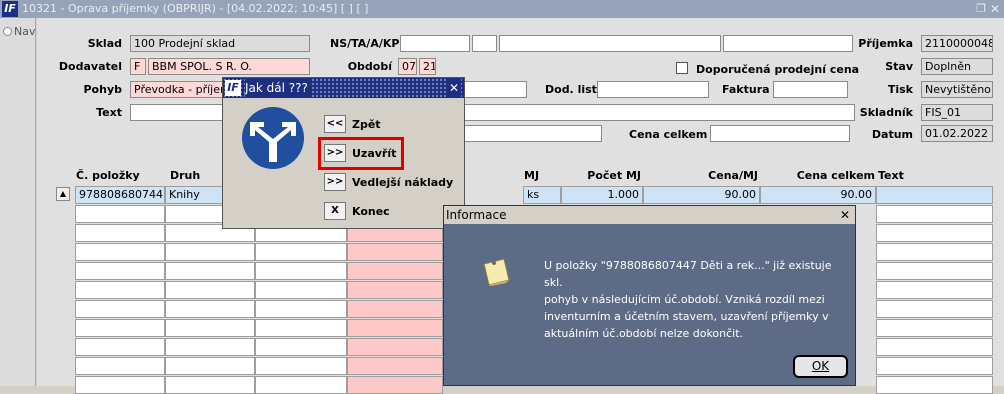 Image resolution: width=1004 pixels, height=394 pixels. Describe the element at coordinates (278, 88) in the screenshot. I see `jakdal-title: Jak dál ???` at that location.